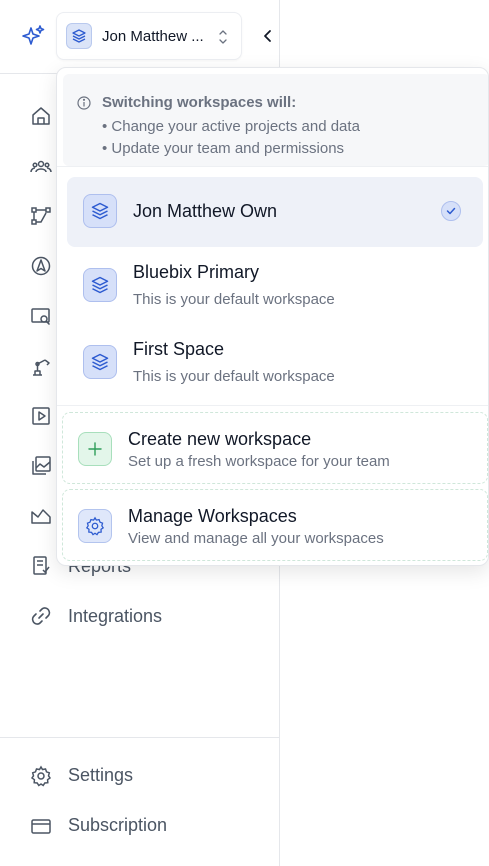 The height and width of the screenshot is (866, 489). I want to click on workflow-icon, so click(41, 216).